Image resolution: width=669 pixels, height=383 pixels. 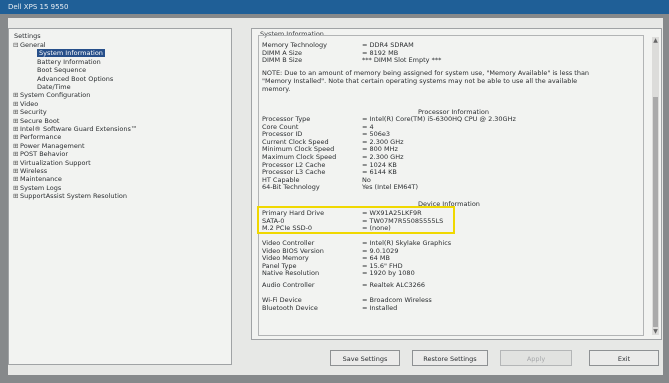 I want to click on tree-item-general: ⊟ General, so click(x=29, y=45).